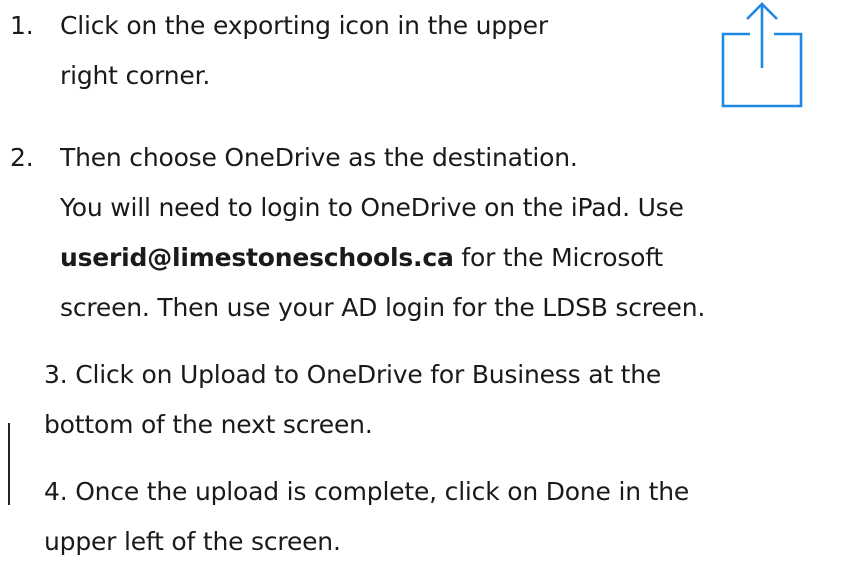 This screenshot has height=571, width=854. I want to click on step-2-line-3-rest: for the Microsoft, so click(558, 257).